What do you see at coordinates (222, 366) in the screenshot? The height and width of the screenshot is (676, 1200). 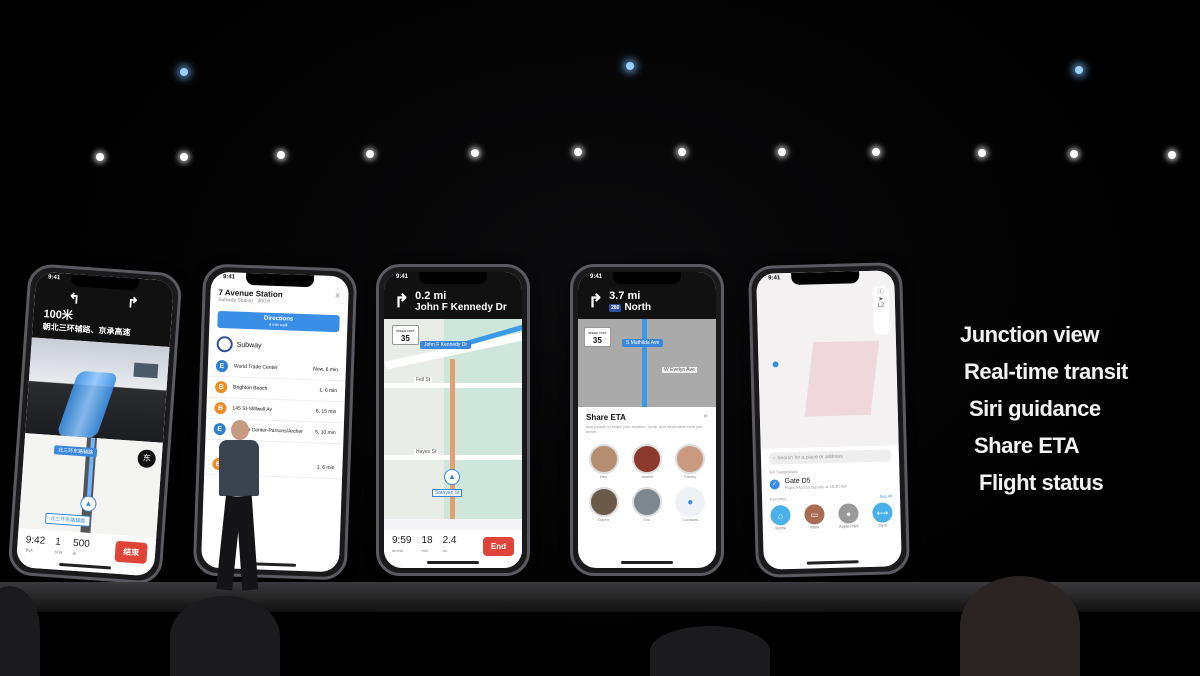 I see `line-badge: E` at bounding box center [222, 366].